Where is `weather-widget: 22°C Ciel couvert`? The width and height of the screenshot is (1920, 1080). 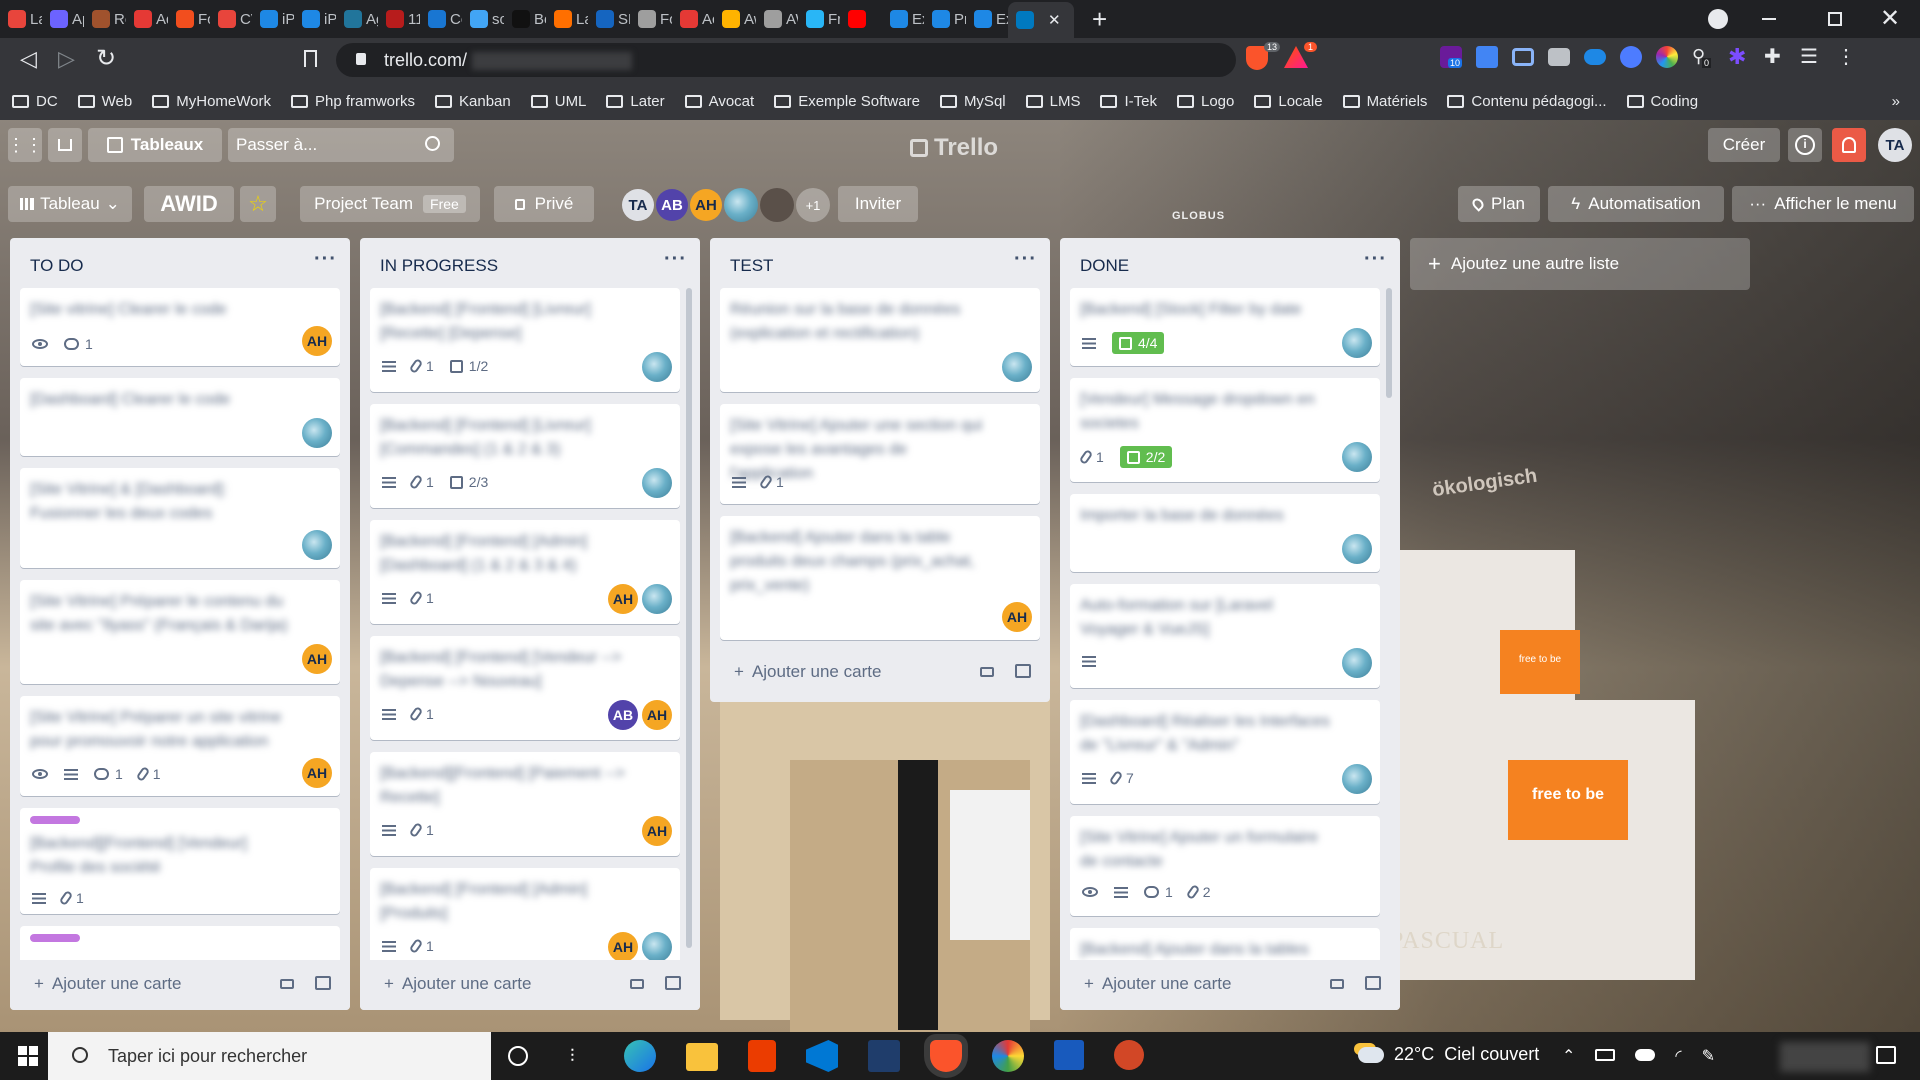
weather-widget: 22°C Ciel couvert is located at coordinates (1448, 1054).